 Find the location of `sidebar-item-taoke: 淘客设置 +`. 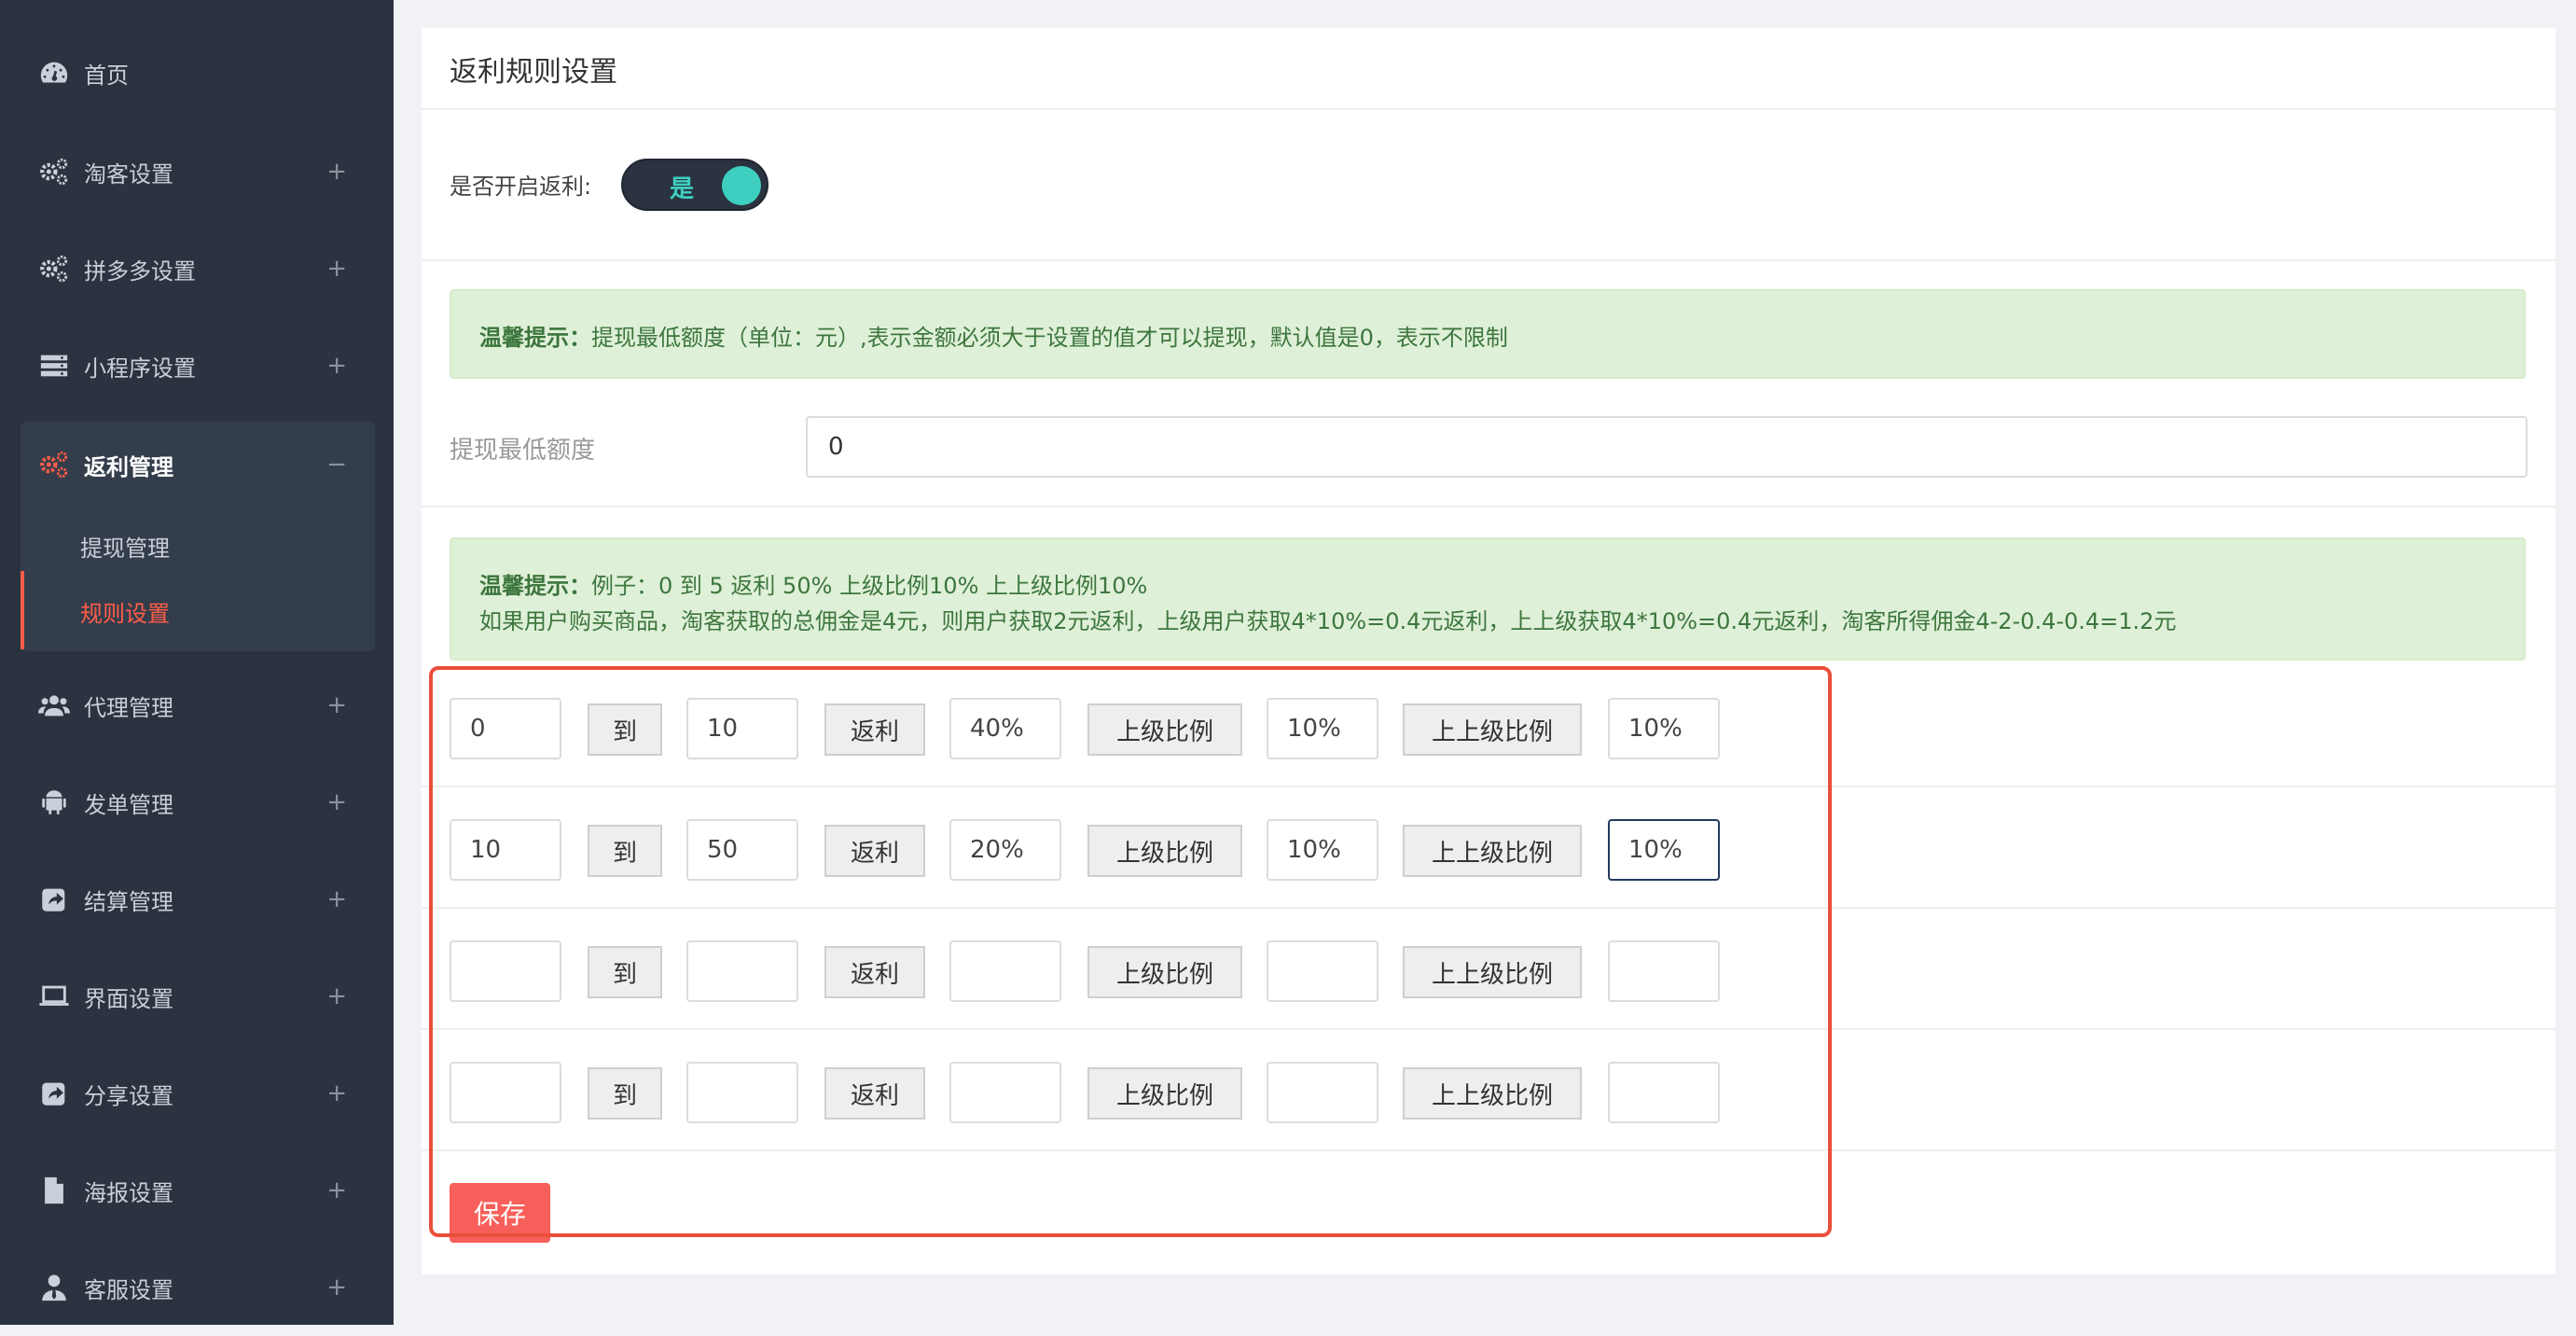

sidebar-item-taoke: 淘客设置 + is located at coordinates (197, 171).